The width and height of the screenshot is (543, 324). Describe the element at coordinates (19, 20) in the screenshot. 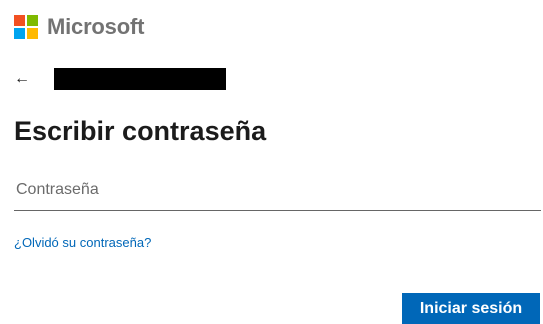

I see `logo-red-square` at that location.